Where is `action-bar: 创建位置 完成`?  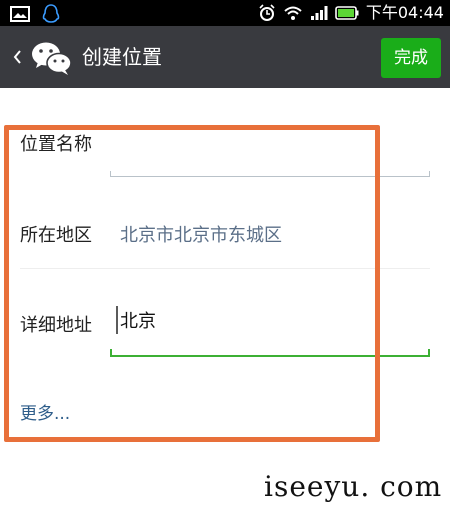 action-bar: 创建位置 完成 is located at coordinates (225, 57).